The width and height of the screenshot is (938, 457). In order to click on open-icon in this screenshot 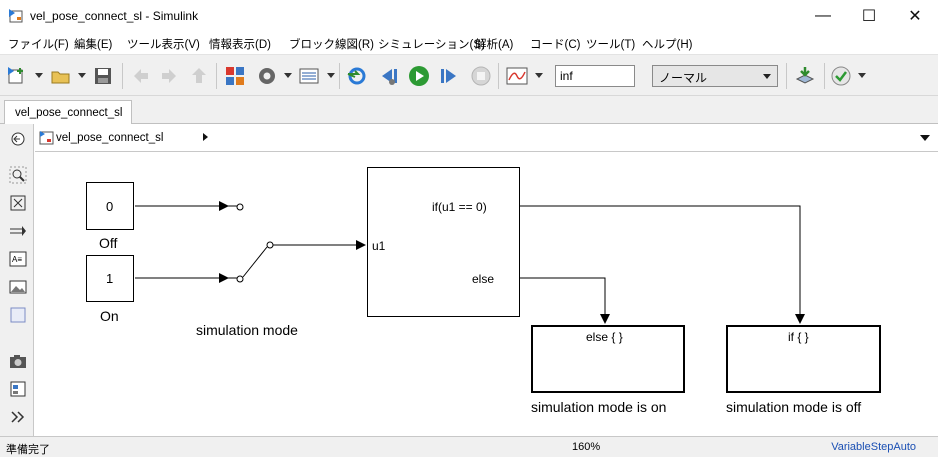, I will do `click(61, 76)`.